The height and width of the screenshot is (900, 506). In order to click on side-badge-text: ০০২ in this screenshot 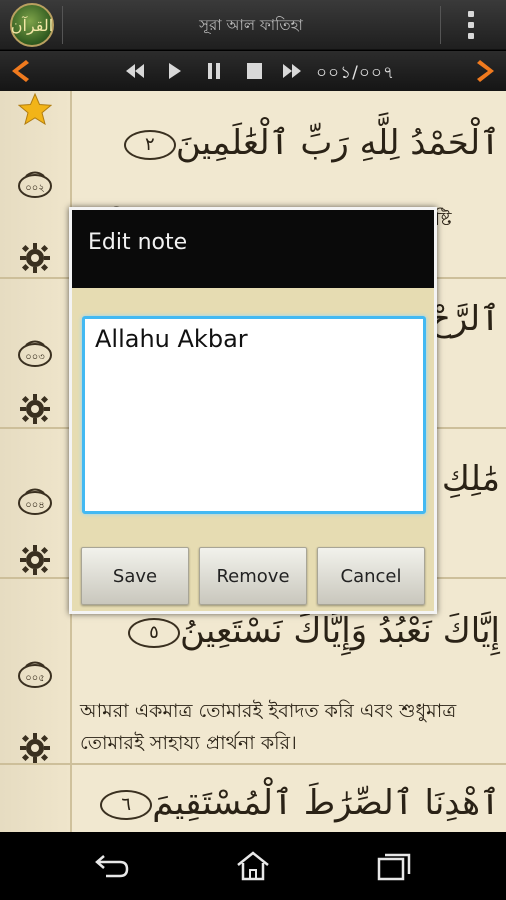, I will do `click(35, 188)`.